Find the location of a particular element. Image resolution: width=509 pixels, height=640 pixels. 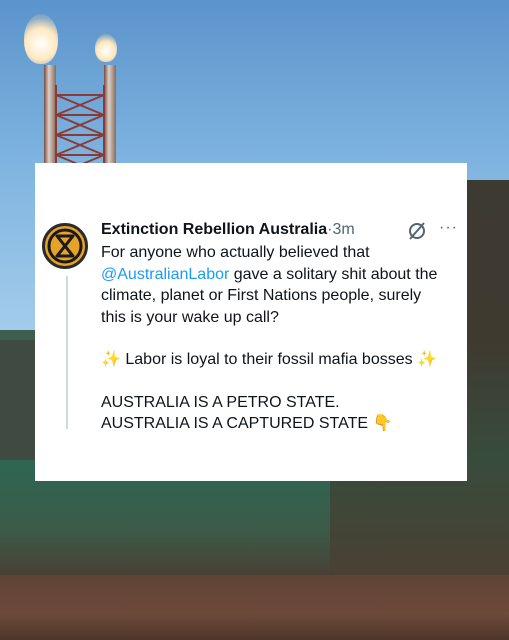

thread-line is located at coordinates (67, 352).